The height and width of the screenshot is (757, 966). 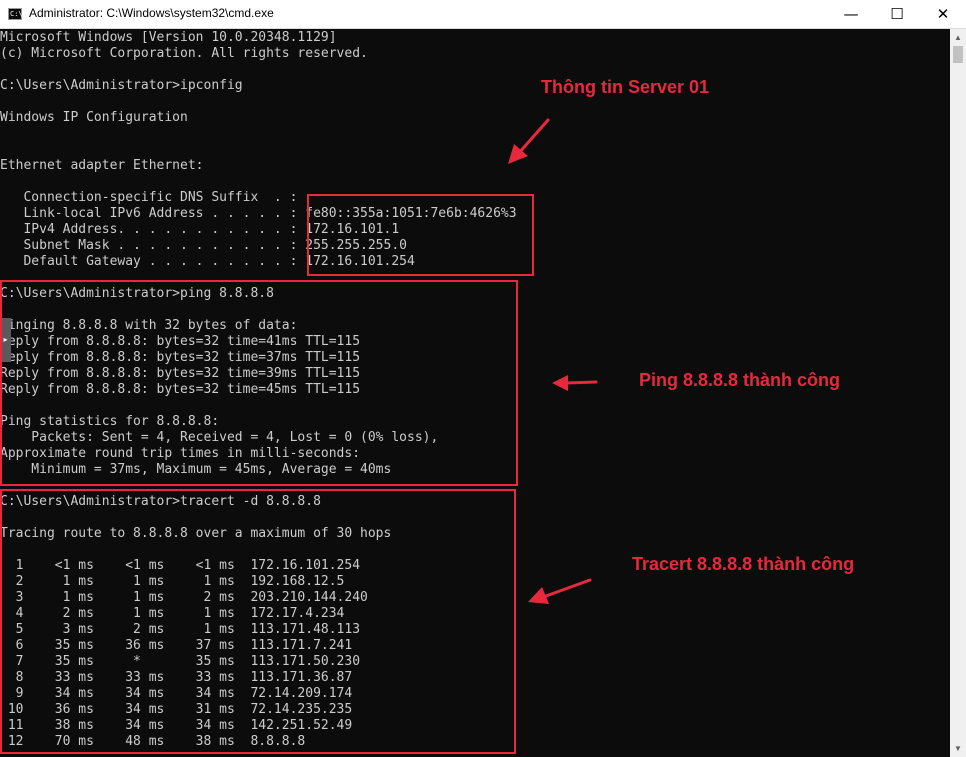 I want to click on cmd-icon: C:\, so click(x=15, y=14).